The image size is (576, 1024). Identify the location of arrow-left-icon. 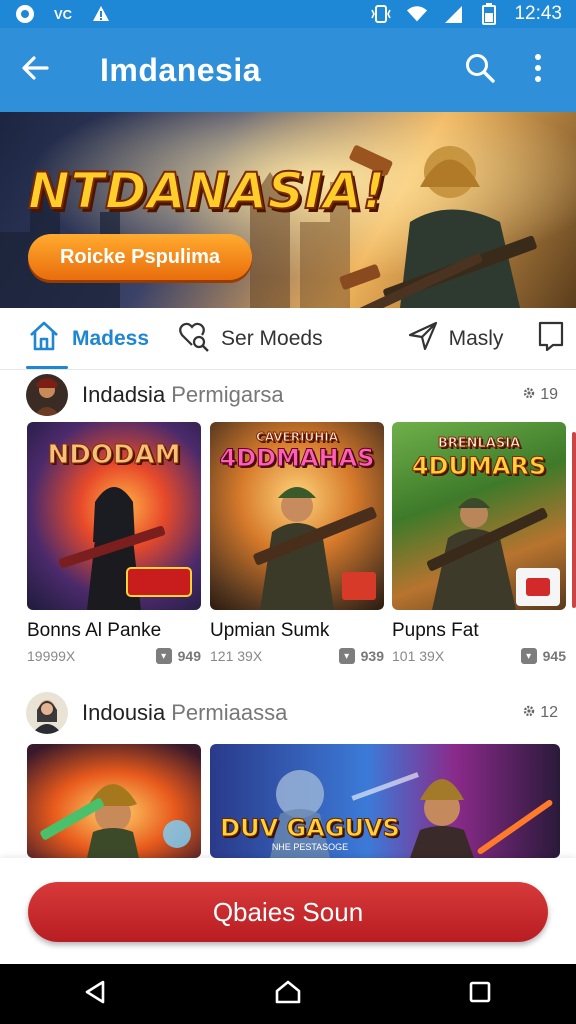
(35, 70).